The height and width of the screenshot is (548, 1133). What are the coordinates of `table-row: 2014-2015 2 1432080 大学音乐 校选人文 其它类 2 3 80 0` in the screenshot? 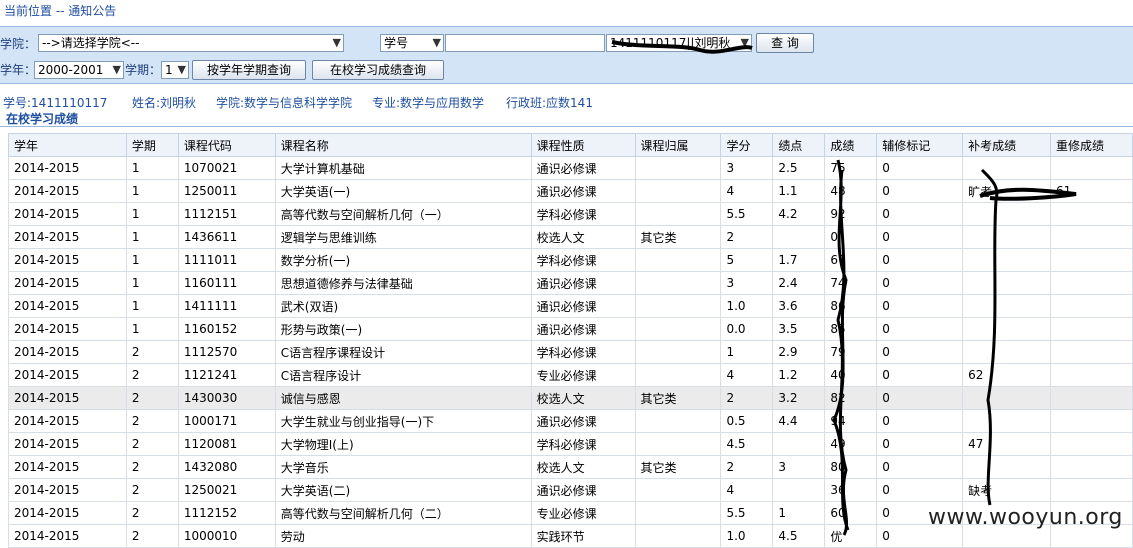 It's located at (570, 467).